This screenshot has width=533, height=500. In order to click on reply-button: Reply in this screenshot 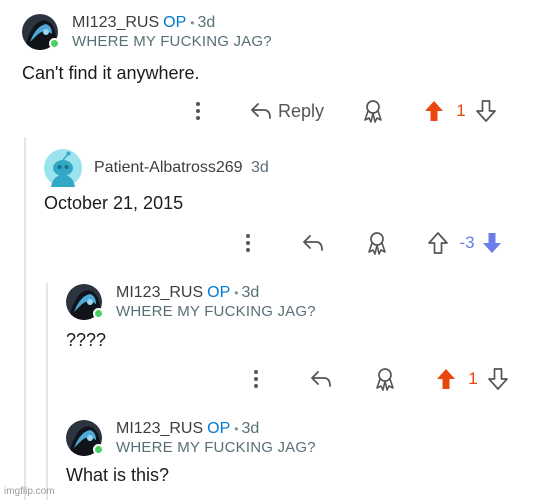, I will do `click(287, 111)`.